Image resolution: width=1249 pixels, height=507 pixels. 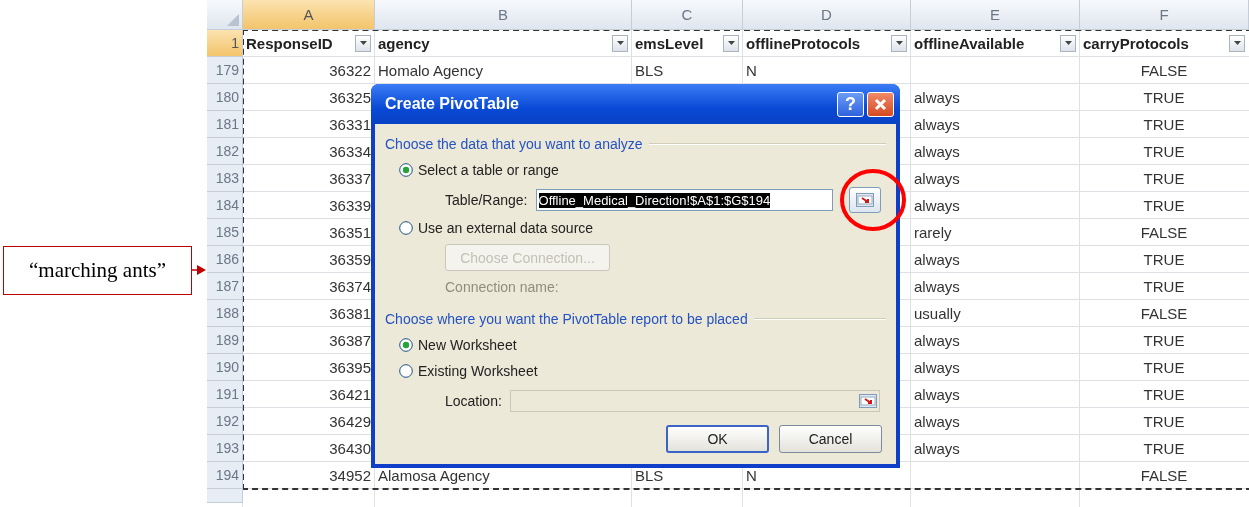 I want to click on table-cell: rarely, so click(x=933, y=232).